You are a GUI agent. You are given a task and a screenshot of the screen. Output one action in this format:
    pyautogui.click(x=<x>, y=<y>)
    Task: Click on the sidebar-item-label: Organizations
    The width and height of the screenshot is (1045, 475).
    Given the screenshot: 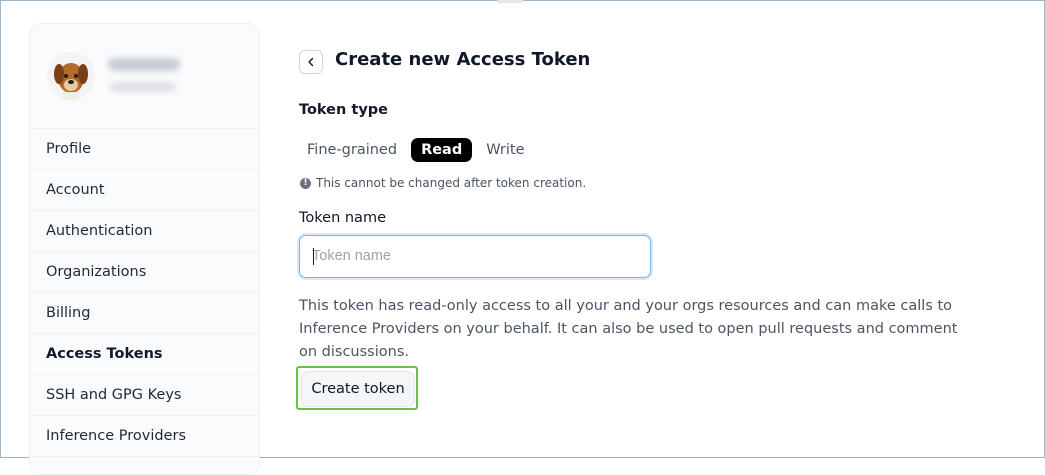 What is the action you would take?
    pyautogui.click(x=96, y=272)
    